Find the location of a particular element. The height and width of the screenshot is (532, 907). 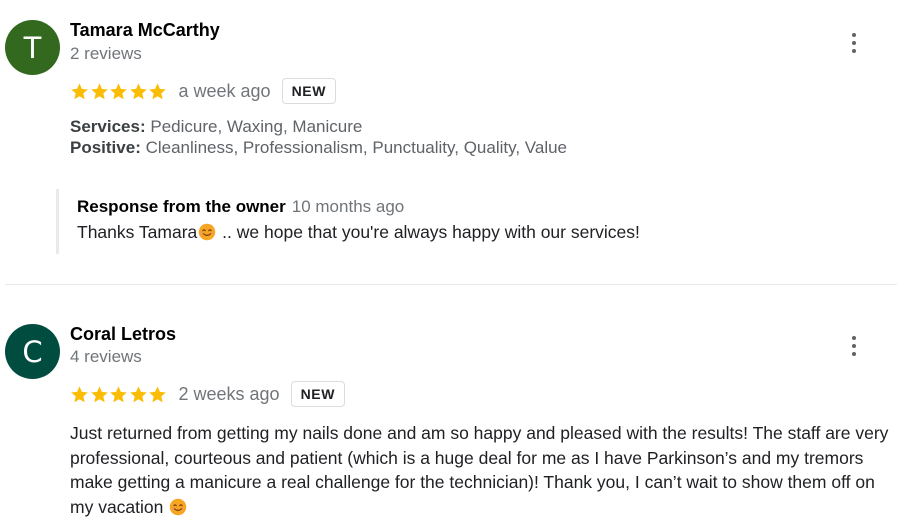

new-badge: NEW is located at coordinates (318, 394).